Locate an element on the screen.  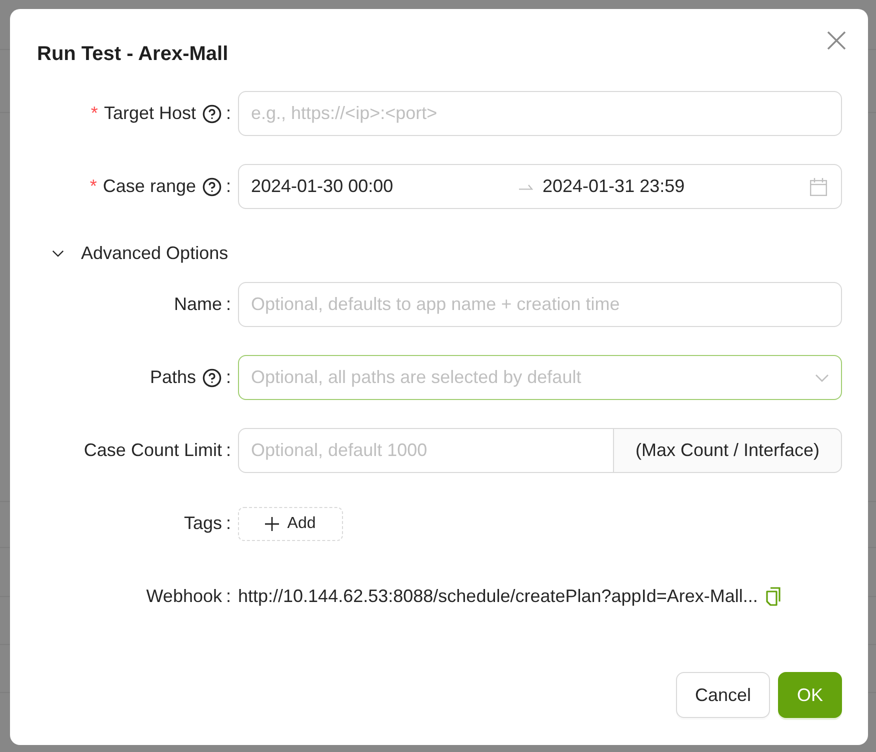
calendar-icon is located at coordinates (818, 187).